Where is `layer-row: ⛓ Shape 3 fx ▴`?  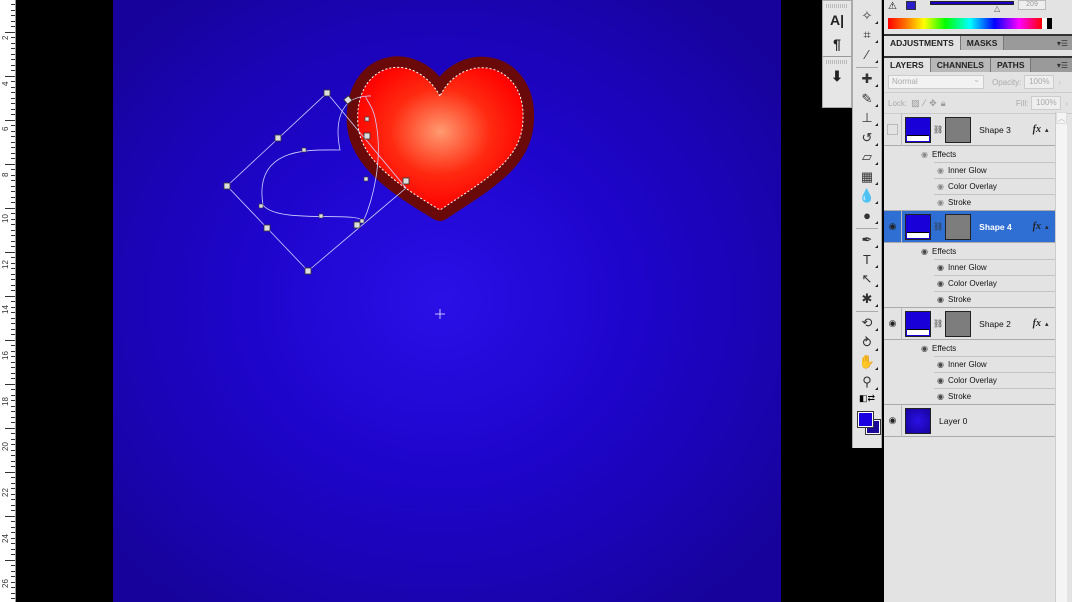
layer-row: ⛓ Shape 3 fx ▴ is located at coordinates (969, 129).